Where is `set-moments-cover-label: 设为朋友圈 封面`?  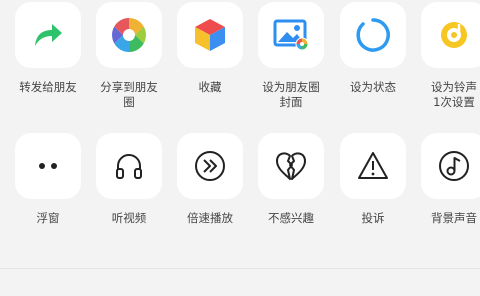 set-moments-cover-label: 设为朋友圈 封面 is located at coordinates (291, 94).